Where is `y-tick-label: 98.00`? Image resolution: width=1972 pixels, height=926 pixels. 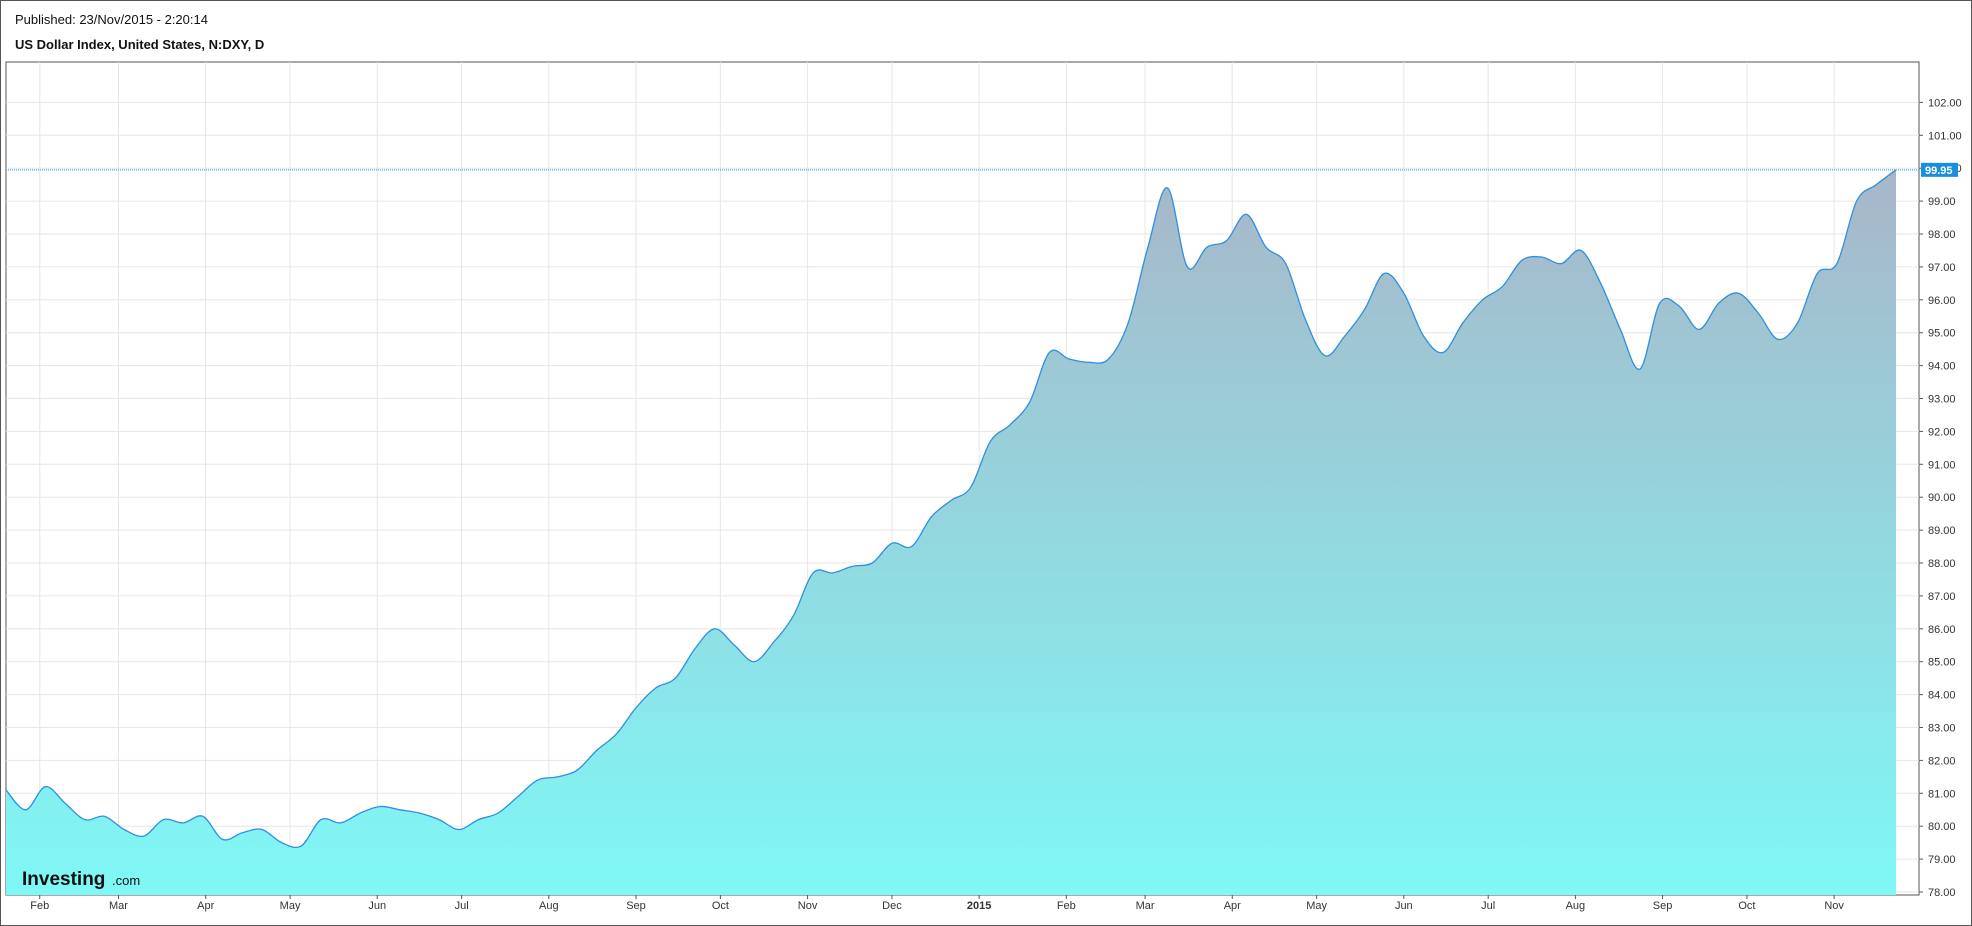
y-tick-label: 98.00 is located at coordinates (1942, 235).